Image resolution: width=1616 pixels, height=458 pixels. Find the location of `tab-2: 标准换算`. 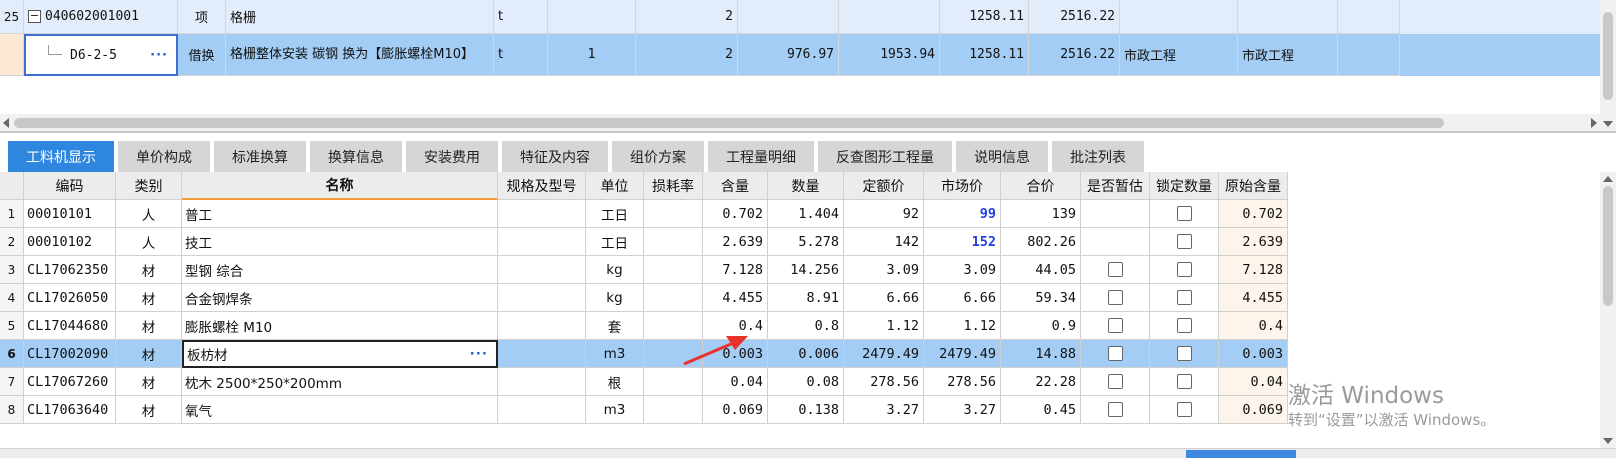

tab-2: 标准换算 is located at coordinates (260, 156).